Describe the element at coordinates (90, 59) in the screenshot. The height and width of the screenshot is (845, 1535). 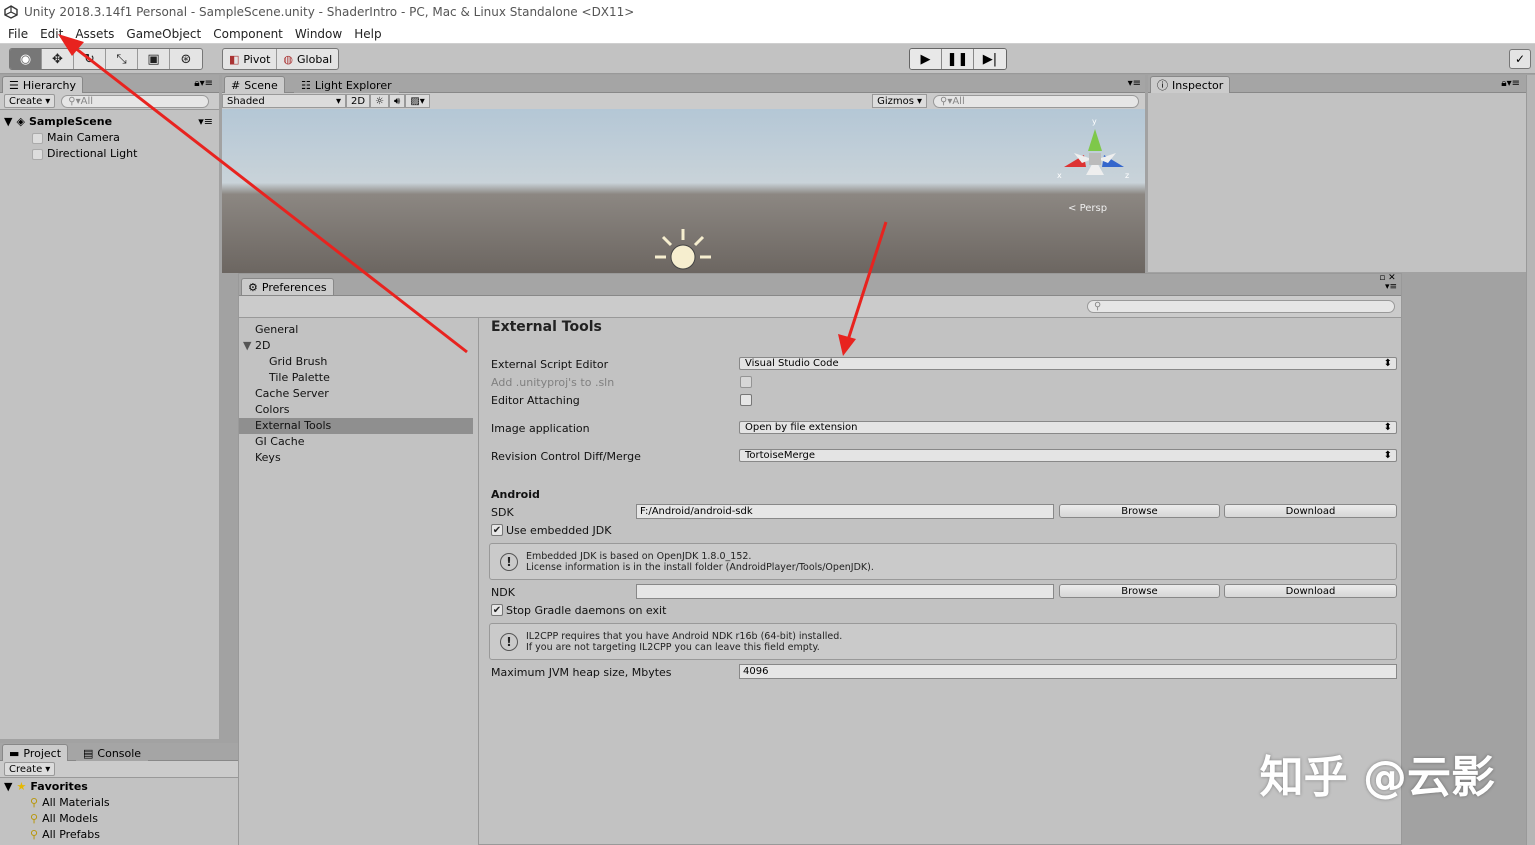
I see `rotate-tool-icon: ↻` at that location.